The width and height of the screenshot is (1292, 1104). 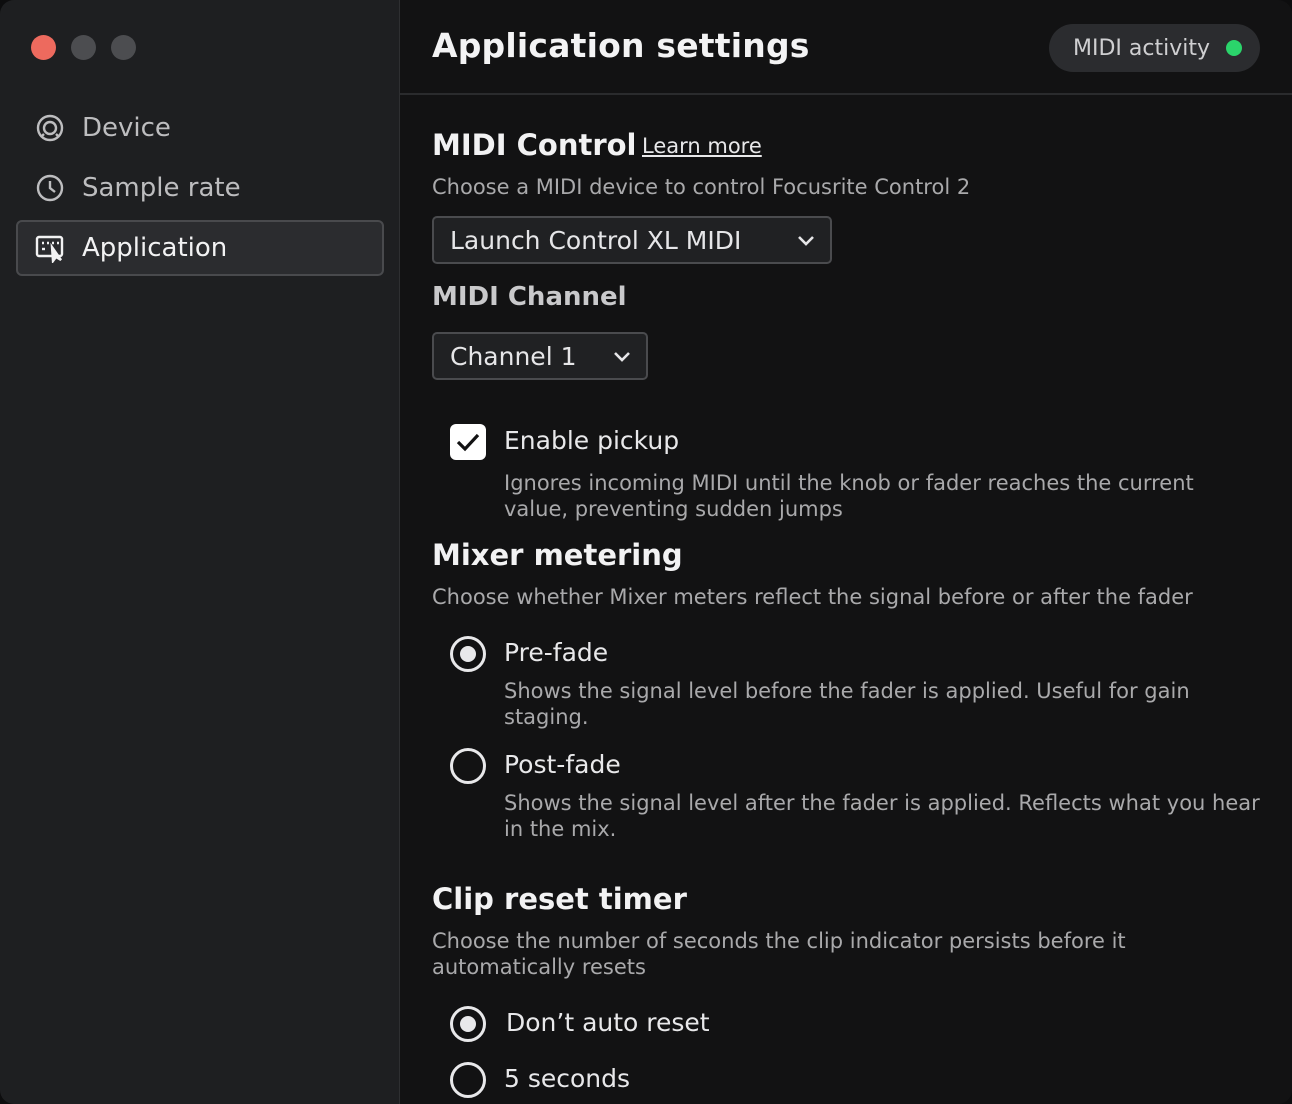 I want to click on sidebar-nav: Device Sample rate Application, so click(x=200, y=190).